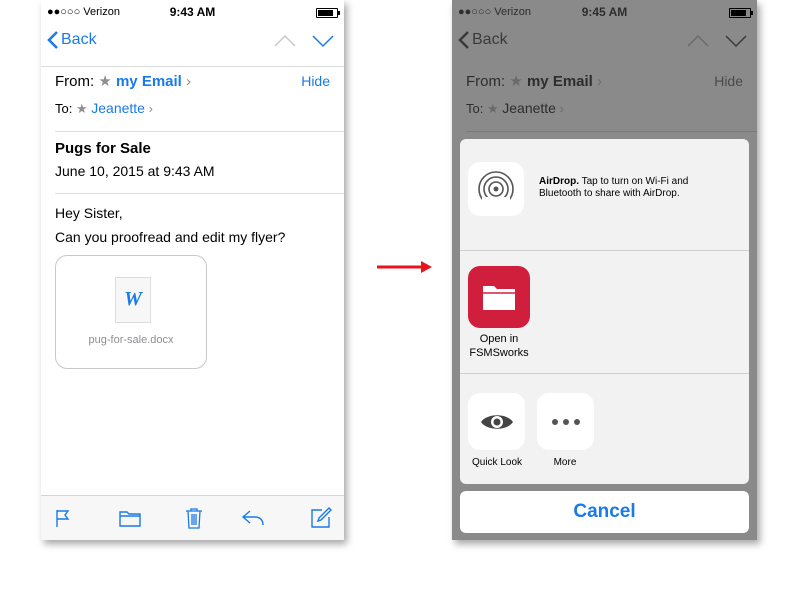 The width and height of the screenshot is (800, 600). I want to click on status-bar: ●●○○○ Verizon 9:43 AM, so click(192, 12).